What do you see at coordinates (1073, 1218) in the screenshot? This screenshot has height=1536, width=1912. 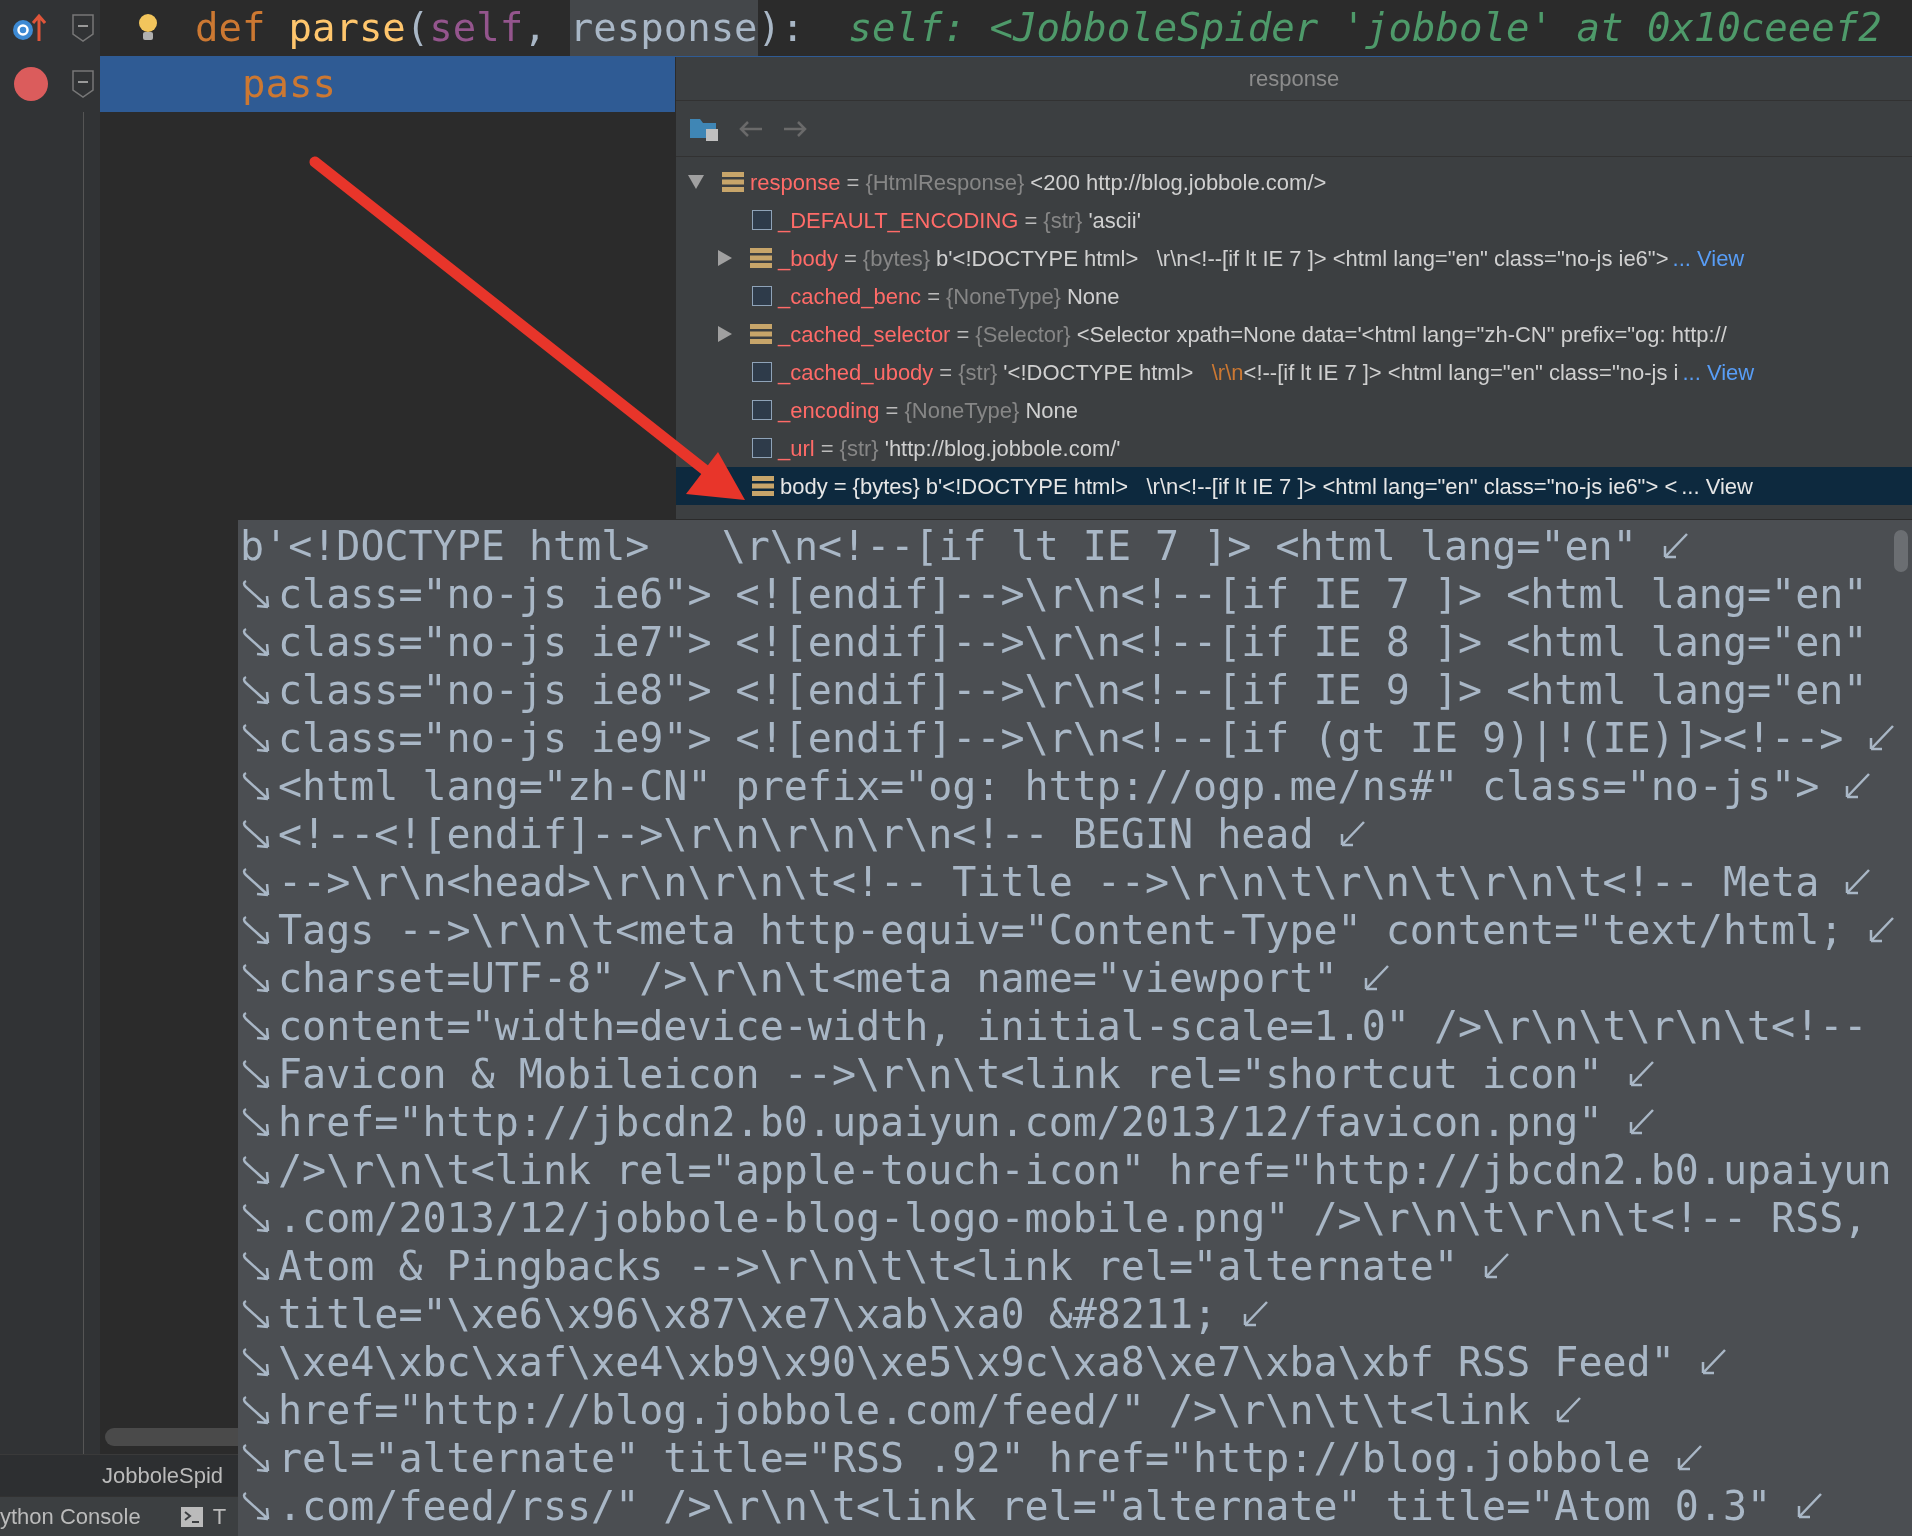 I see `value-text-line: .com/2013/12/jobbole-blog-logo-mobile.png" />\r\n\t\r\n\t<!-- RSS,` at bounding box center [1073, 1218].